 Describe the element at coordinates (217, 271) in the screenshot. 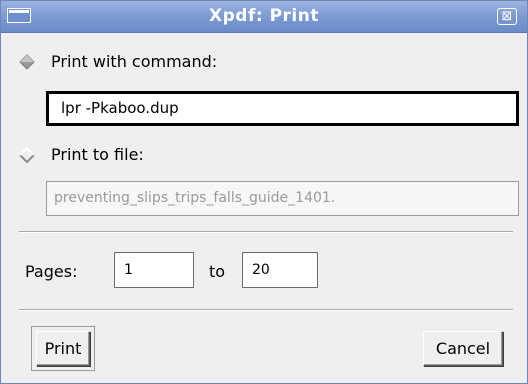

I see `to-label: to` at that location.